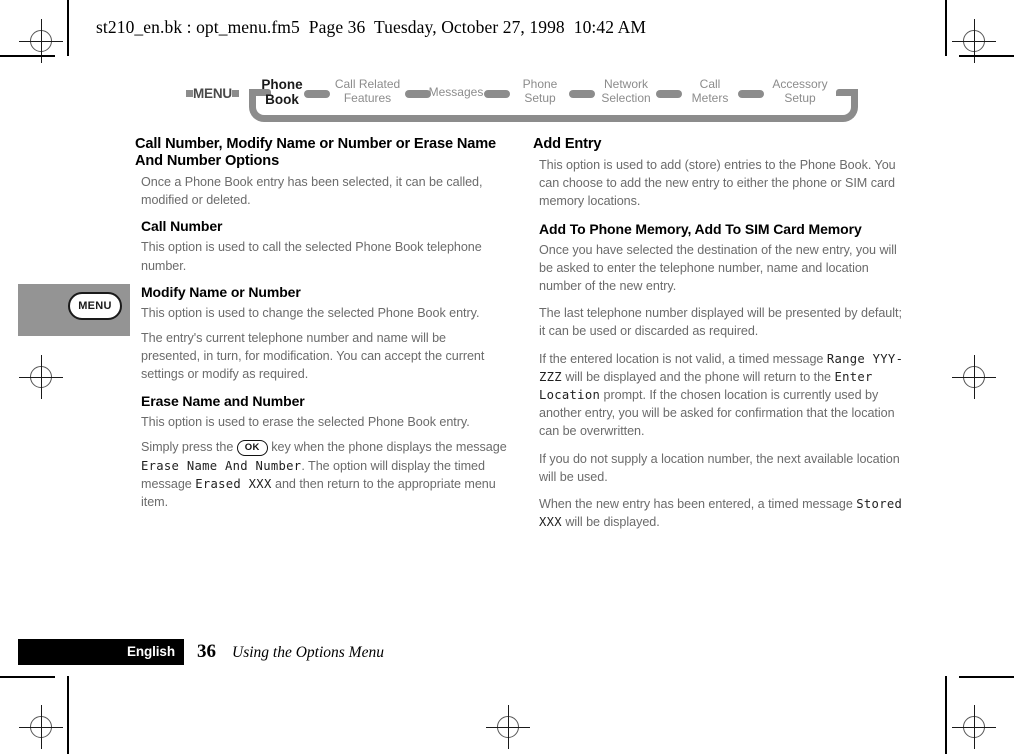  What do you see at coordinates (252, 447) in the screenshot?
I see `ok-key-icon: OK` at bounding box center [252, 447].